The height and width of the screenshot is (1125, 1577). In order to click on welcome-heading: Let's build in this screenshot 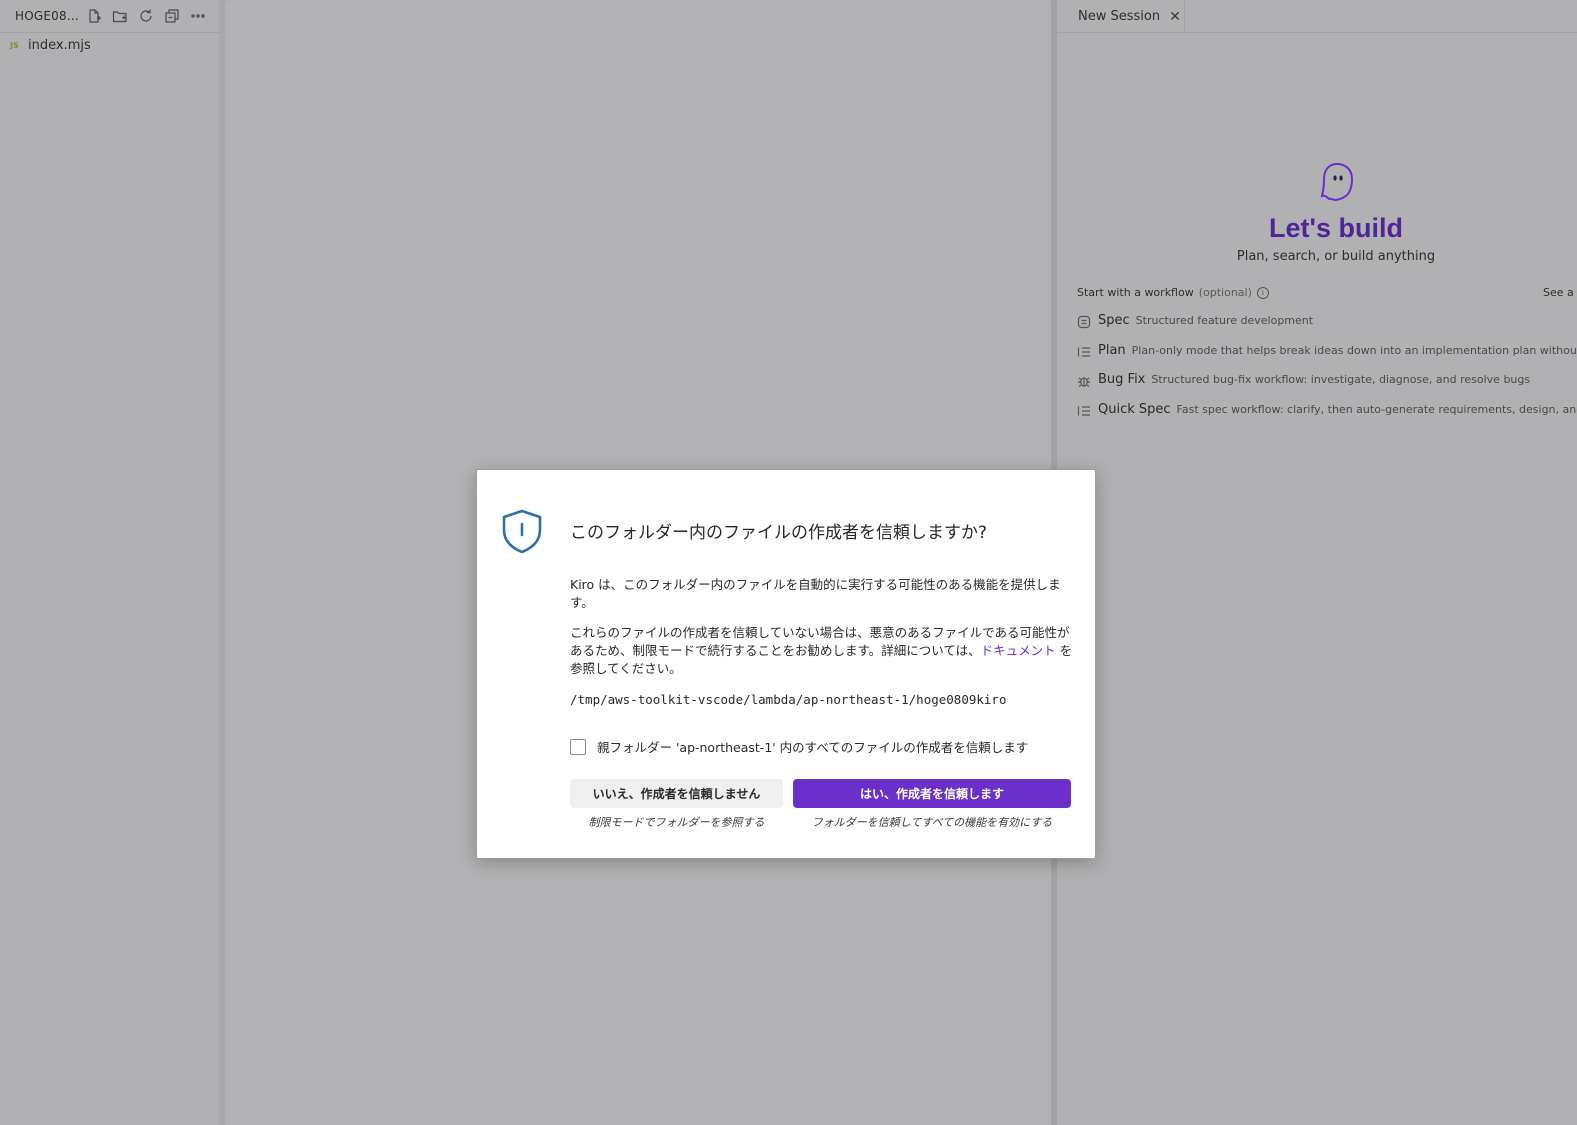, I will do `click(1336, 228)`.